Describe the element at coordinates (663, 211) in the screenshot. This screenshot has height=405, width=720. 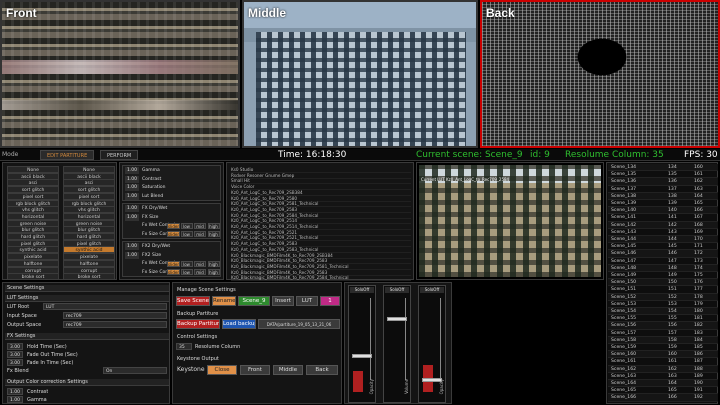
I see `scene-row: Scene_140 140 166` at that location.